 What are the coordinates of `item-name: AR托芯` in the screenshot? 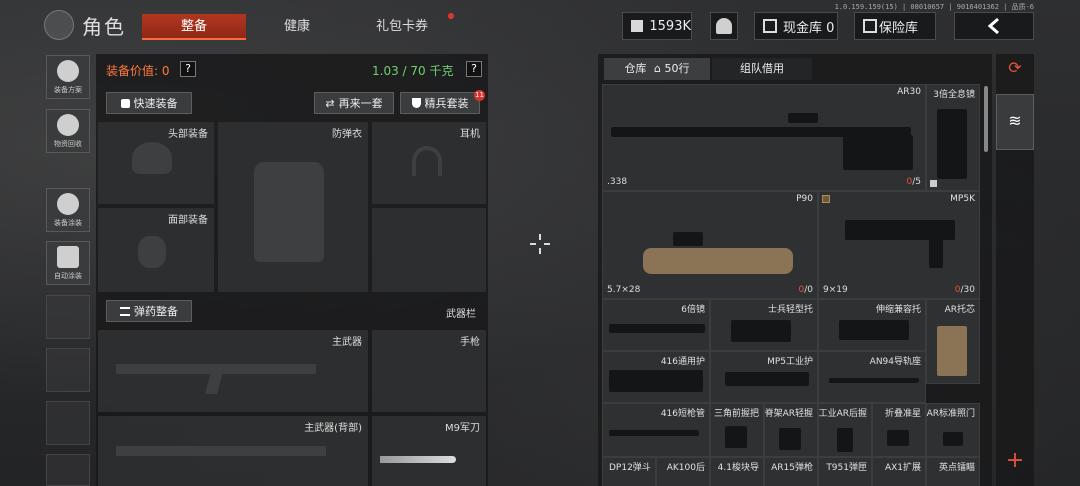 It's located at (959, 310).